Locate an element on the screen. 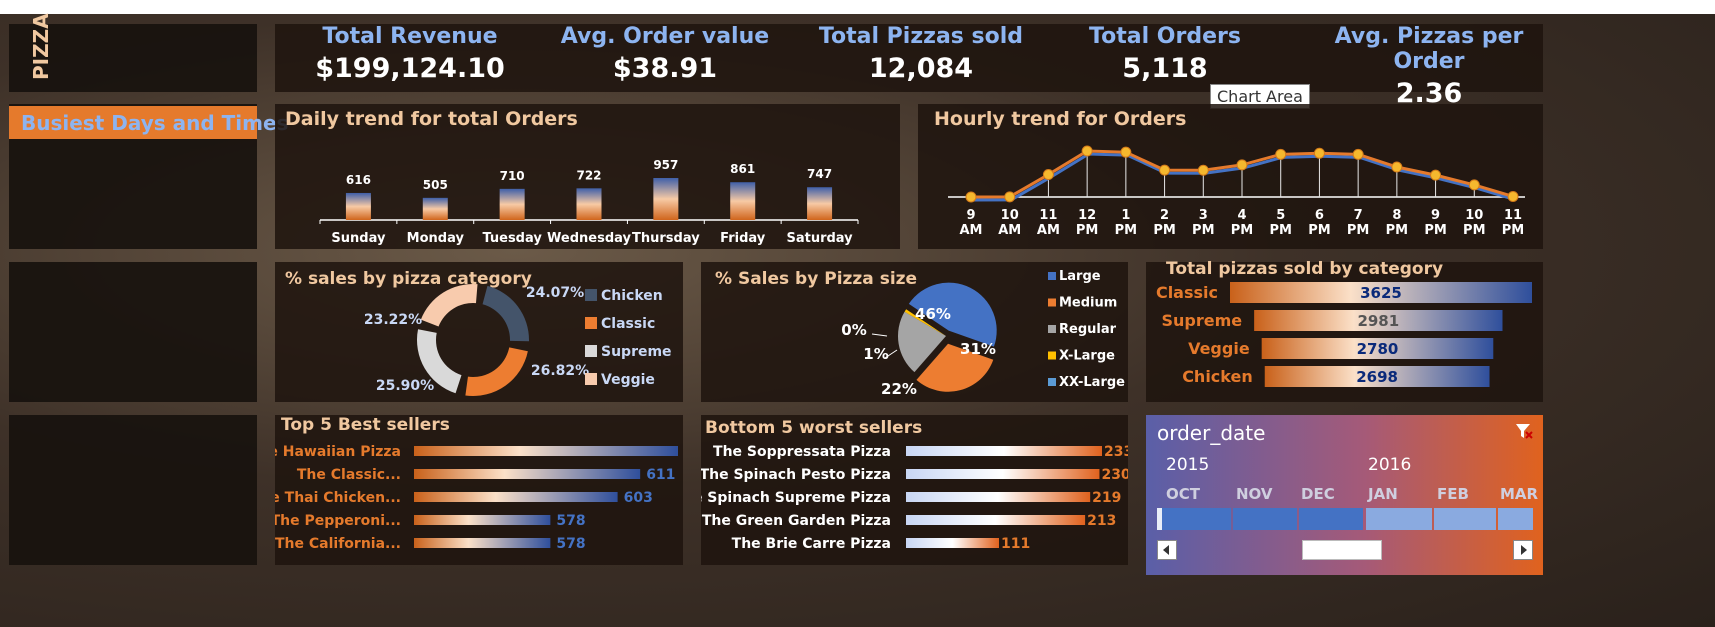 The width and height of the screenshot is (1715, 627). slicer-month-feb: FEB is located at coordinates (1453, 494).